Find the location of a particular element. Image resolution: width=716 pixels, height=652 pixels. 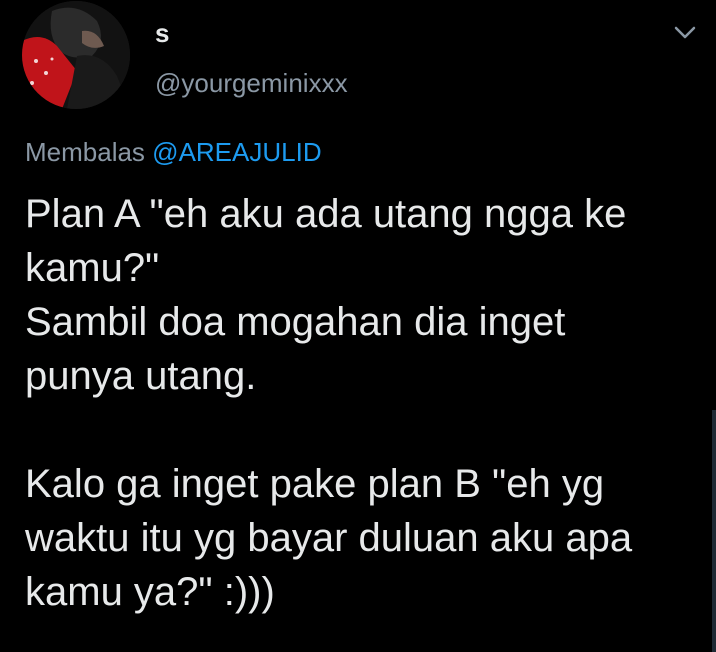

scrollbar is located at coordinates (714, 531).